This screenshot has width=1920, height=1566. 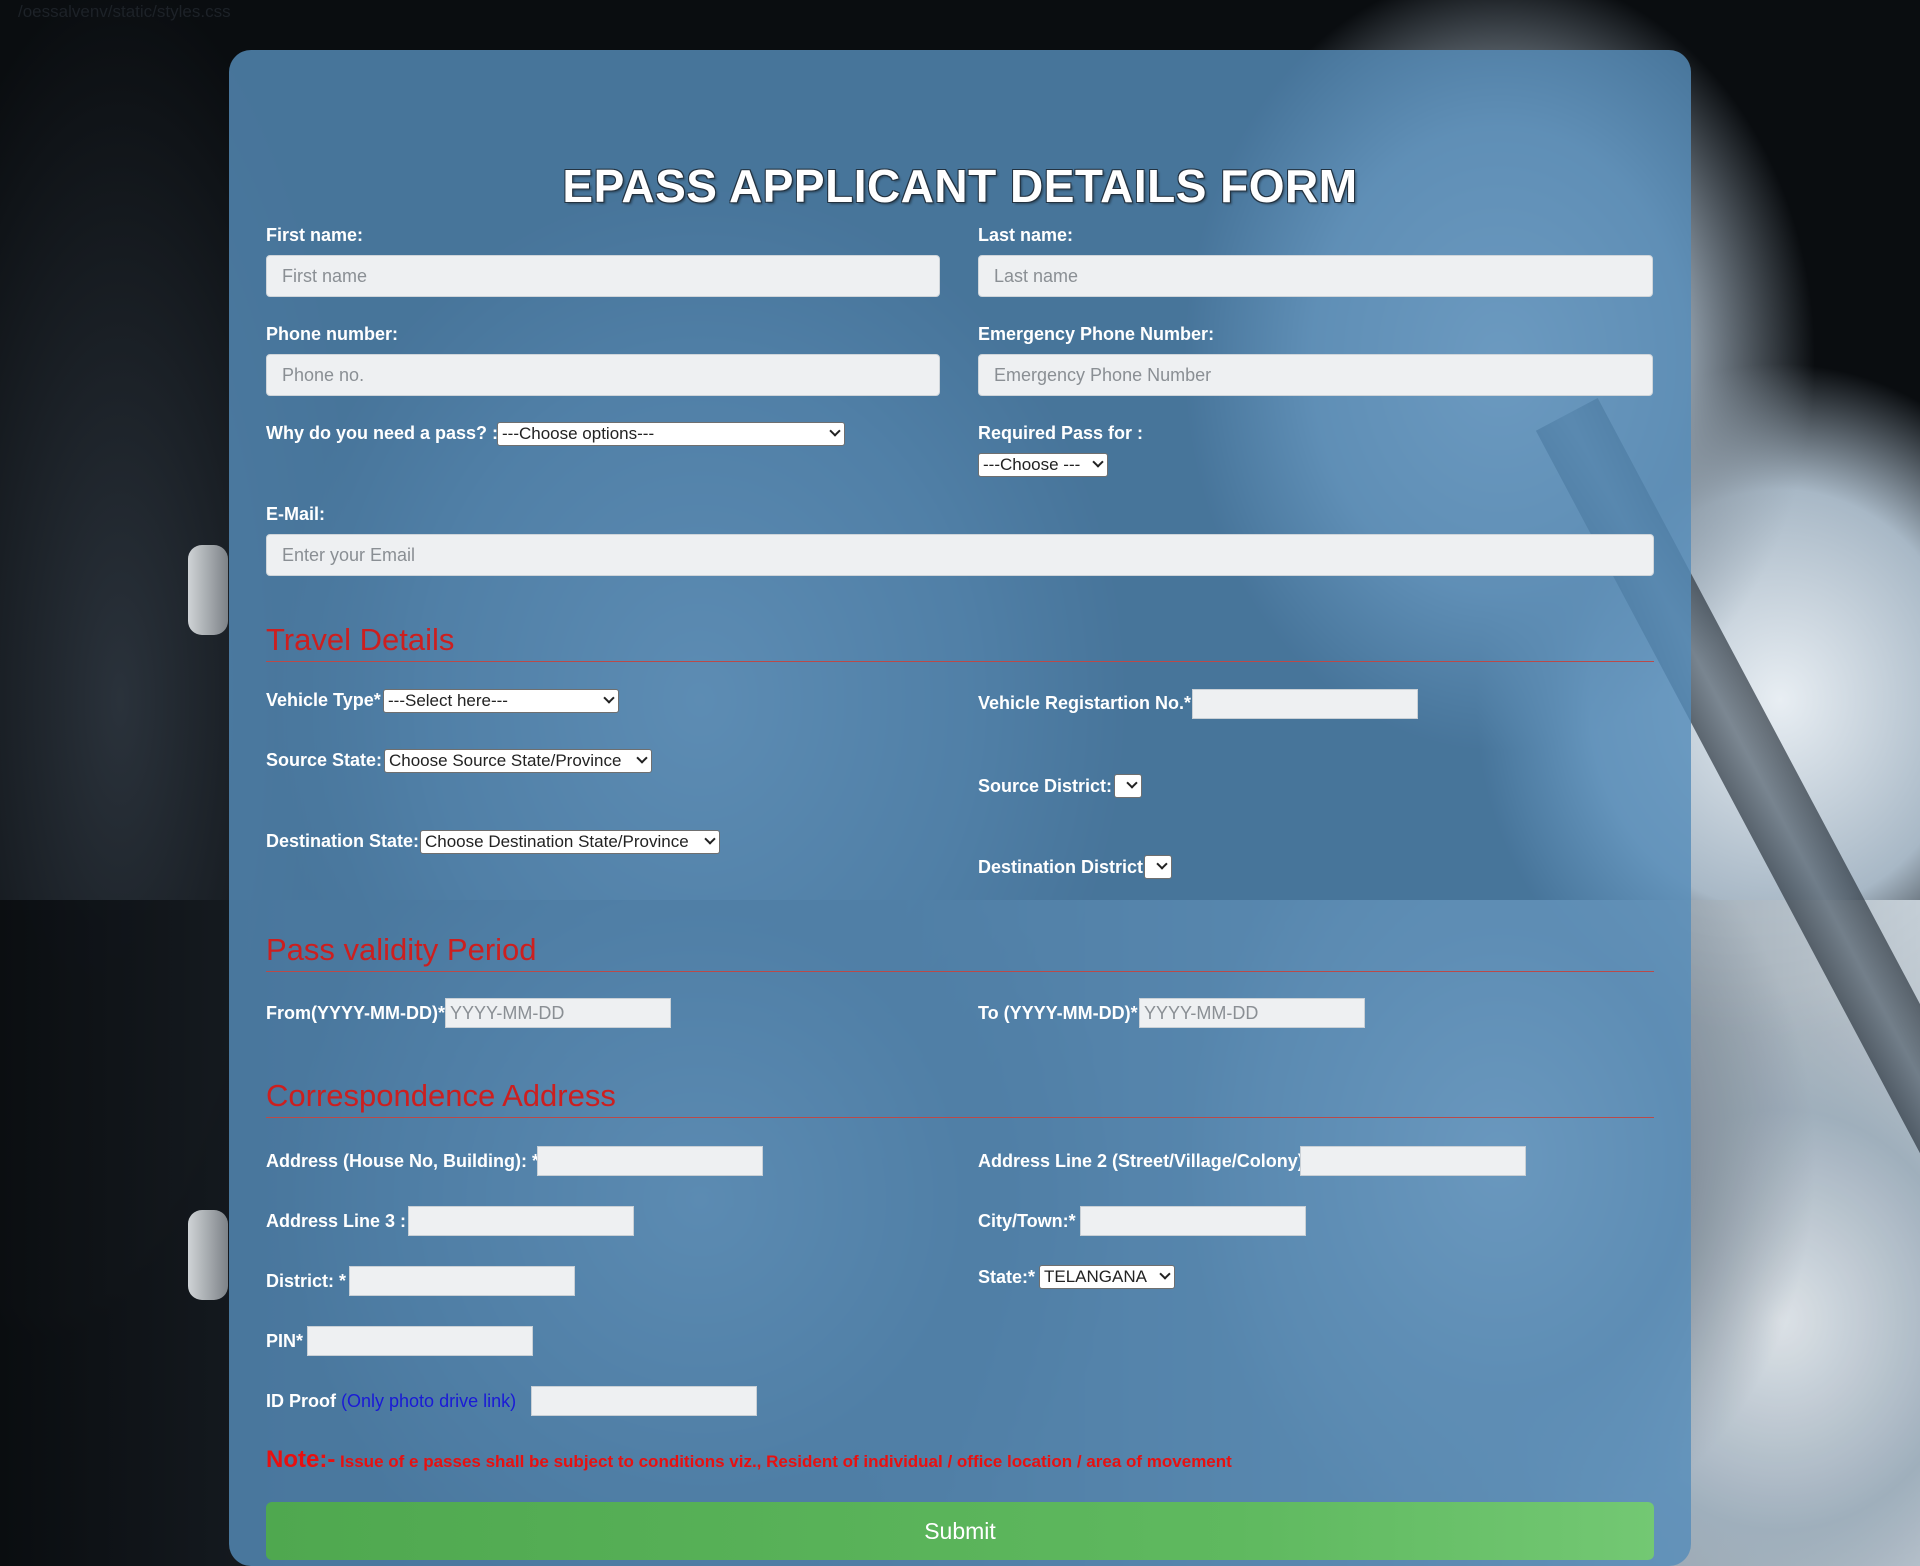 I want to click on pass-reason-label: Why do you need a pass? :, so click(x=382, y=433).